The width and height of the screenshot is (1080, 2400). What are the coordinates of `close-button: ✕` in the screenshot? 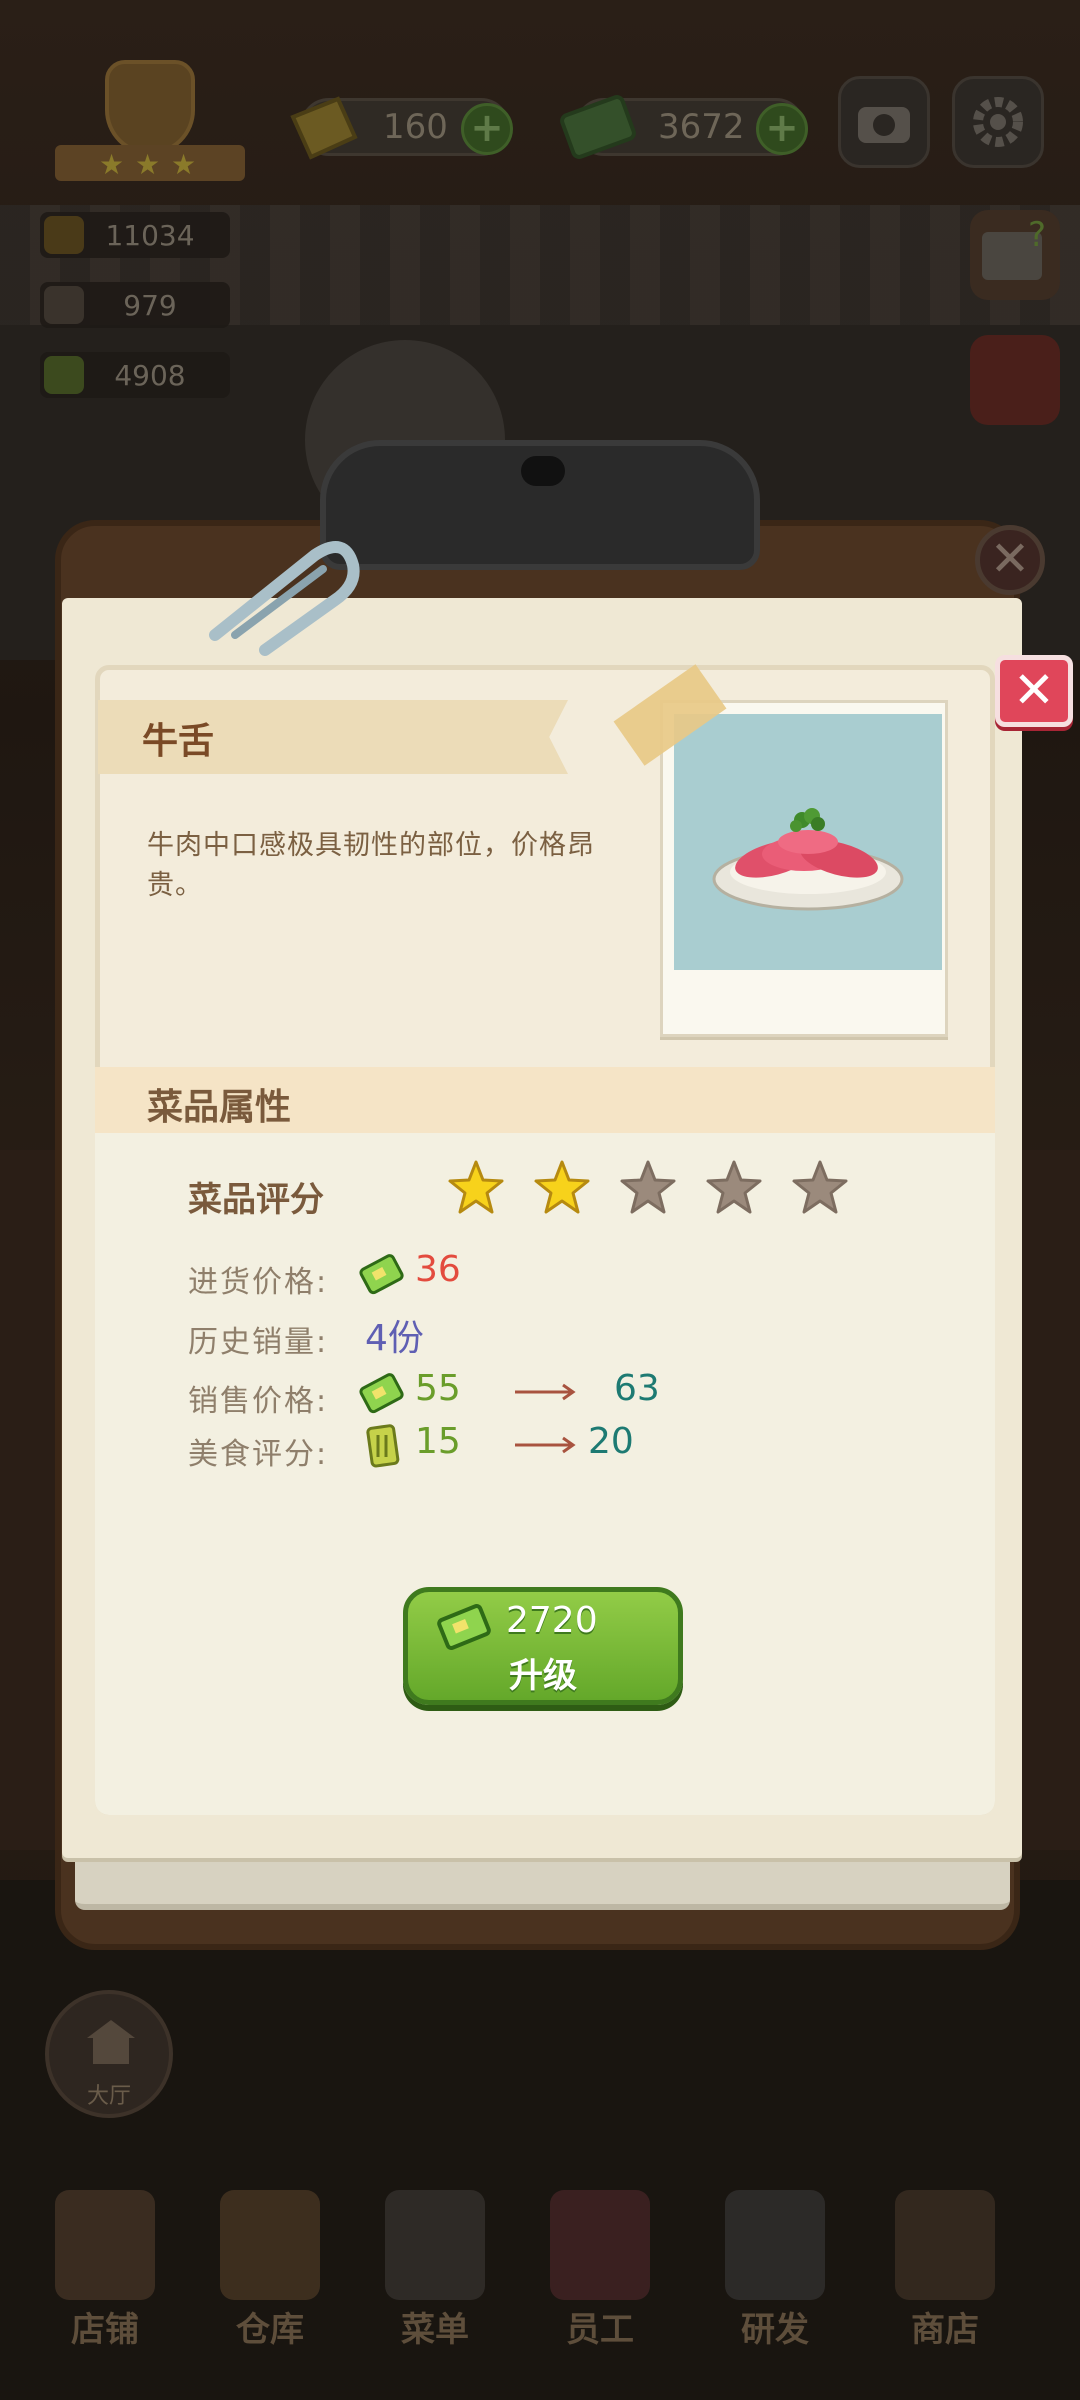 It's located at (1034, 691).